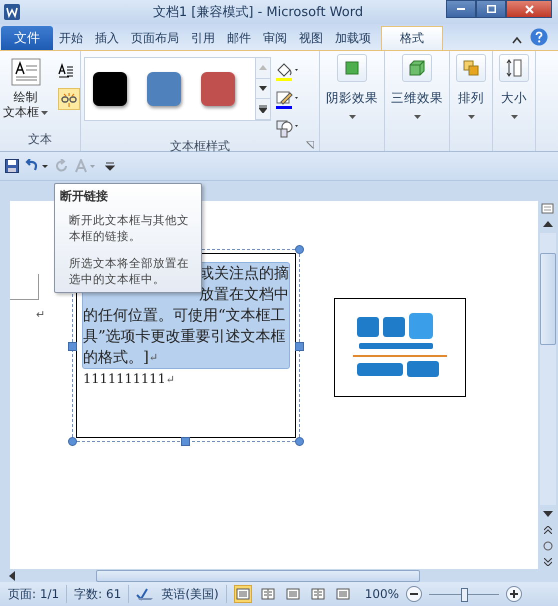 The width and height of the screenshot is (558, 606). What do you see at coordinates (200, 146) in the screenshot?
I see `group-label: 文本框样式` at bounding box center [200, 146].